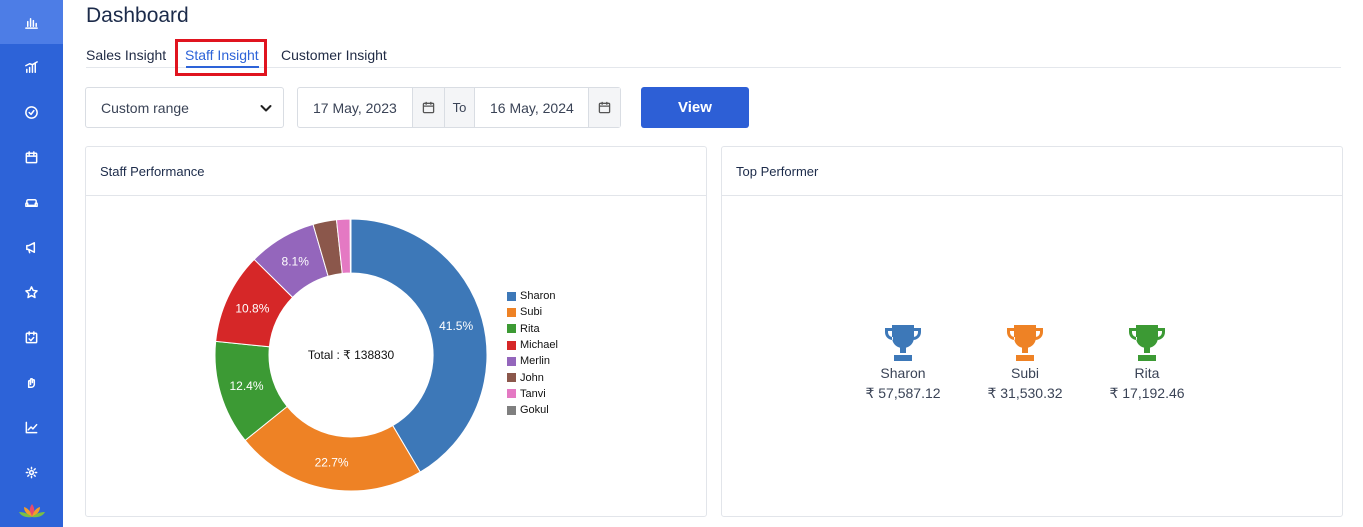  I want to click on star-icon, so click(31, 291).